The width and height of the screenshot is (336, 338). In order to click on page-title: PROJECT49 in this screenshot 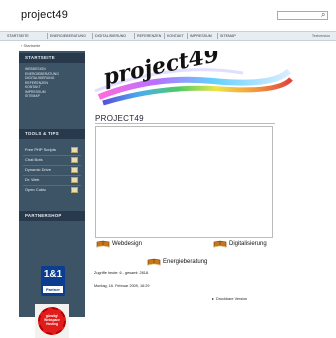, I will do `click(119, 118)`.